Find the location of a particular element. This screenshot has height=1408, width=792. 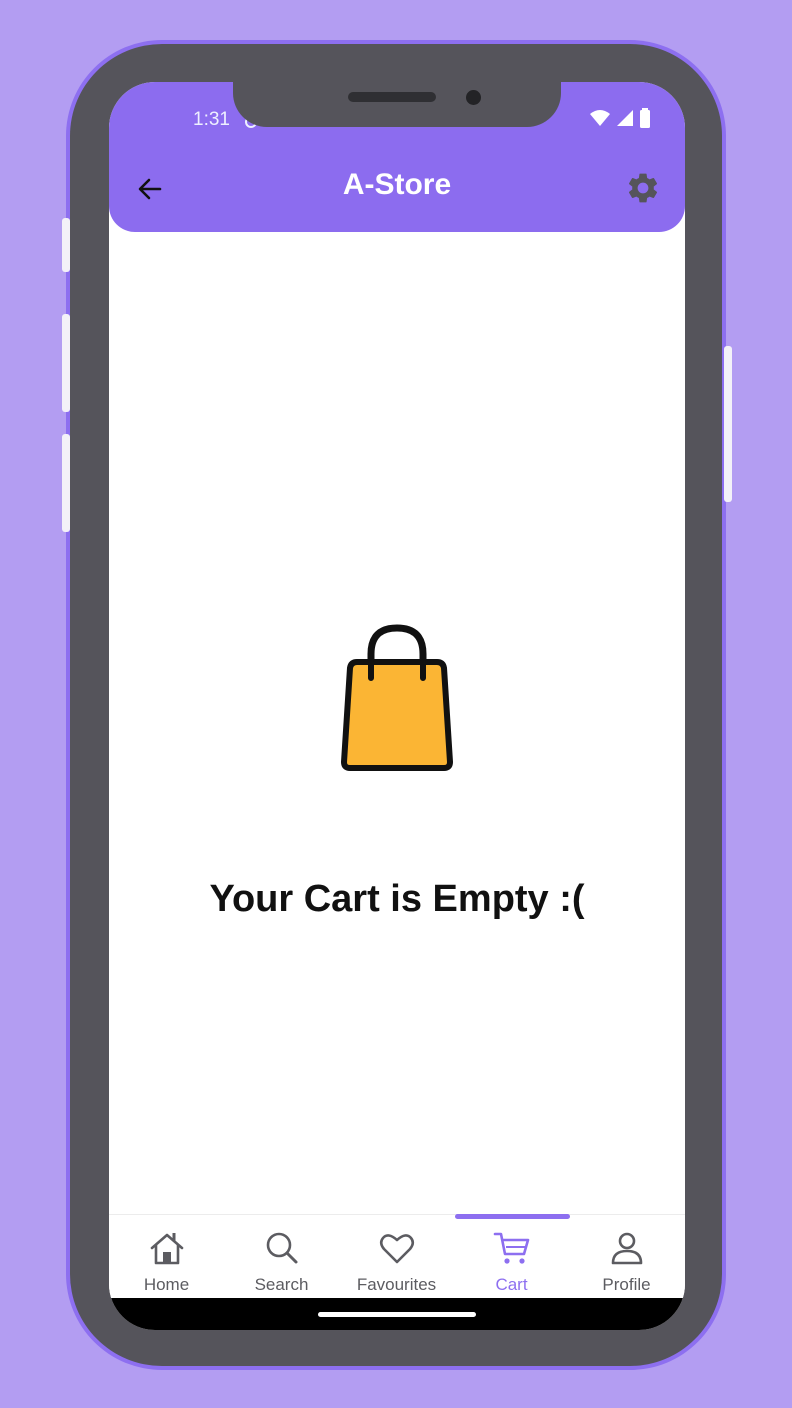

nav-label-cart: Cart is located at coordinates (511, 1284).